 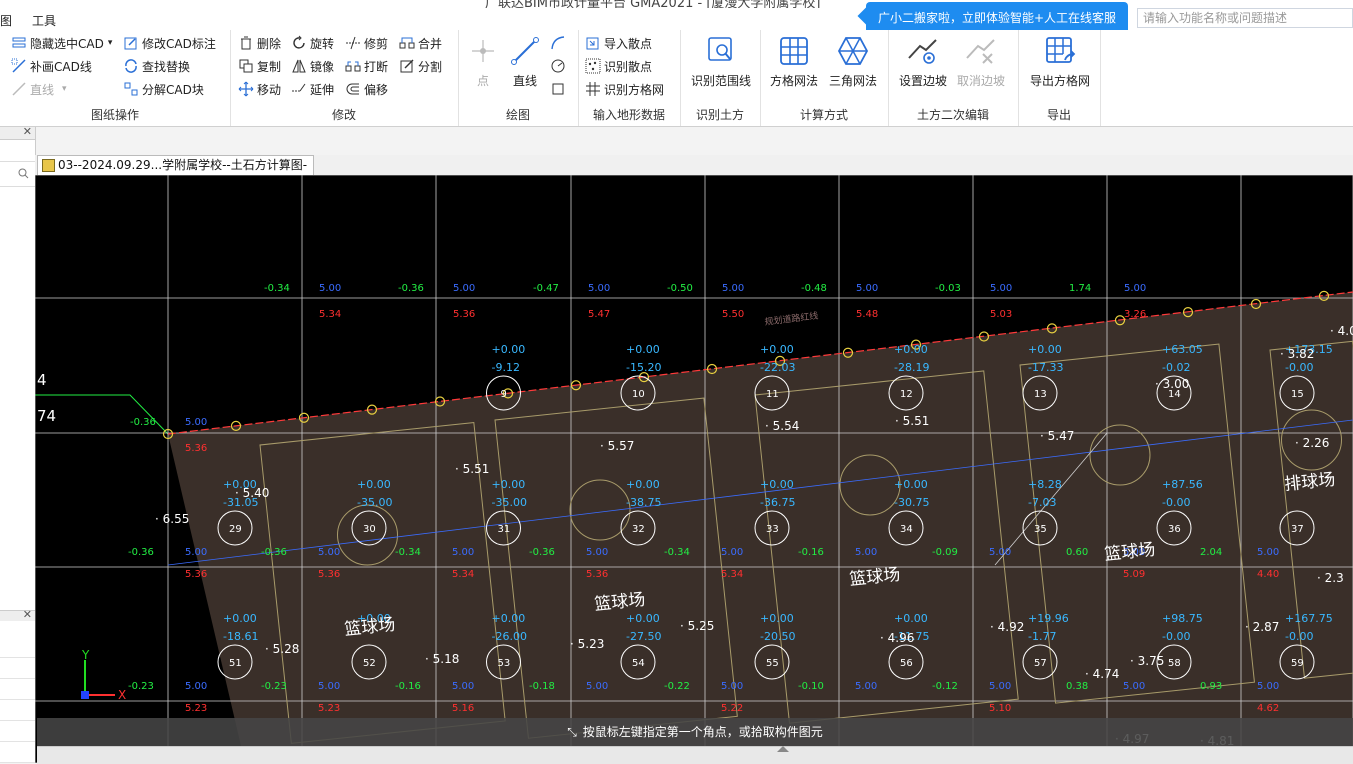 What do you see at coordinates (1176, 636) in the screenshot?
I see `grid-cell-cut-volume: -0.00` at bounding box center [1176, 636].